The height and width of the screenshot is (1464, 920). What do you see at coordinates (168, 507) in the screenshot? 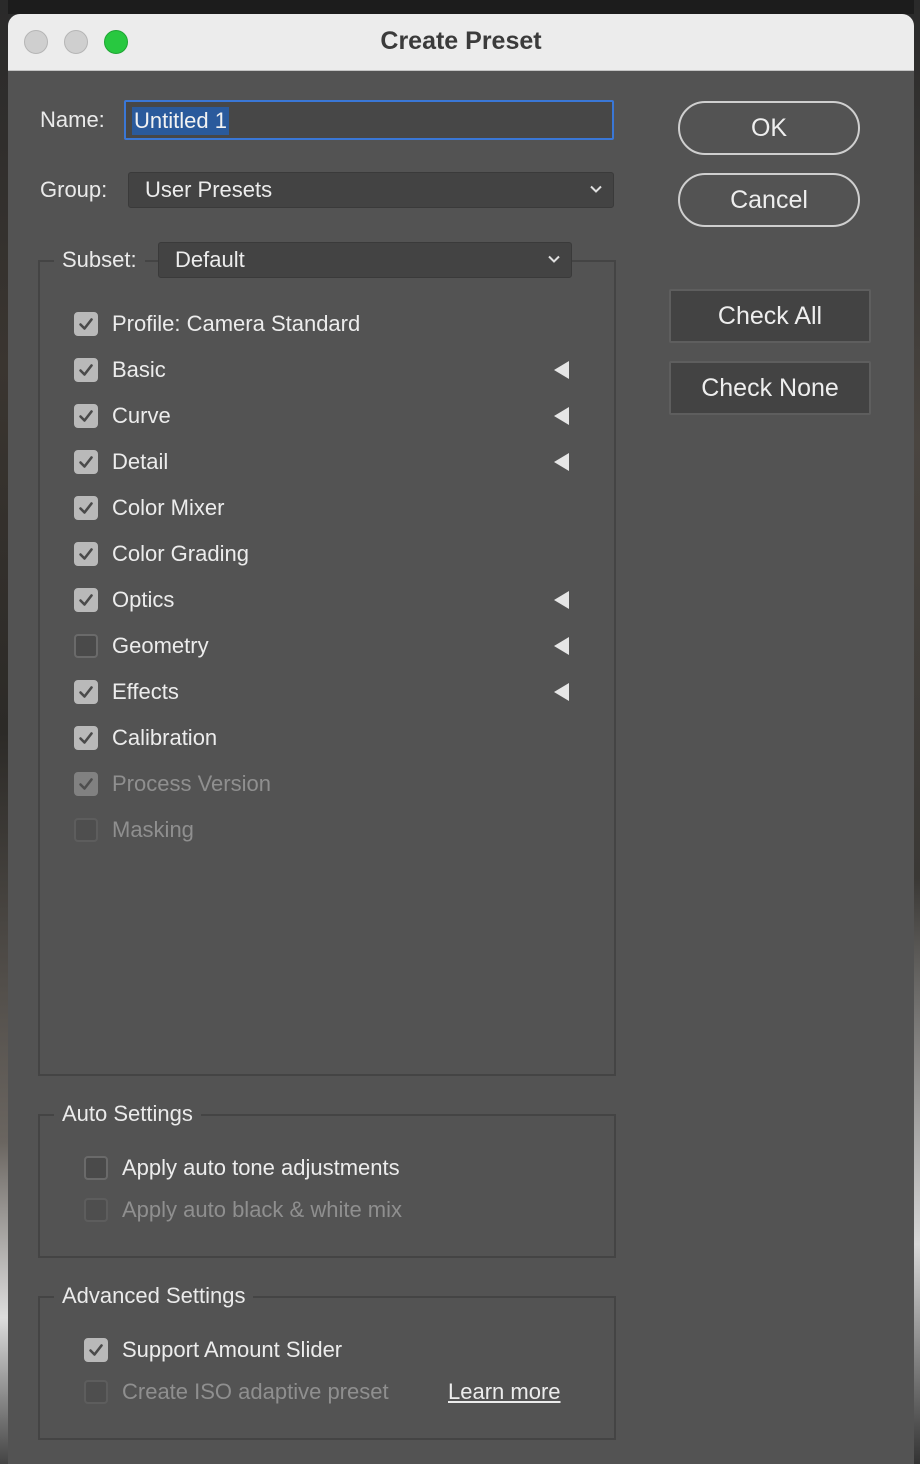
I see `setting-label: Color Mixer` at bounding box center [168, 507].